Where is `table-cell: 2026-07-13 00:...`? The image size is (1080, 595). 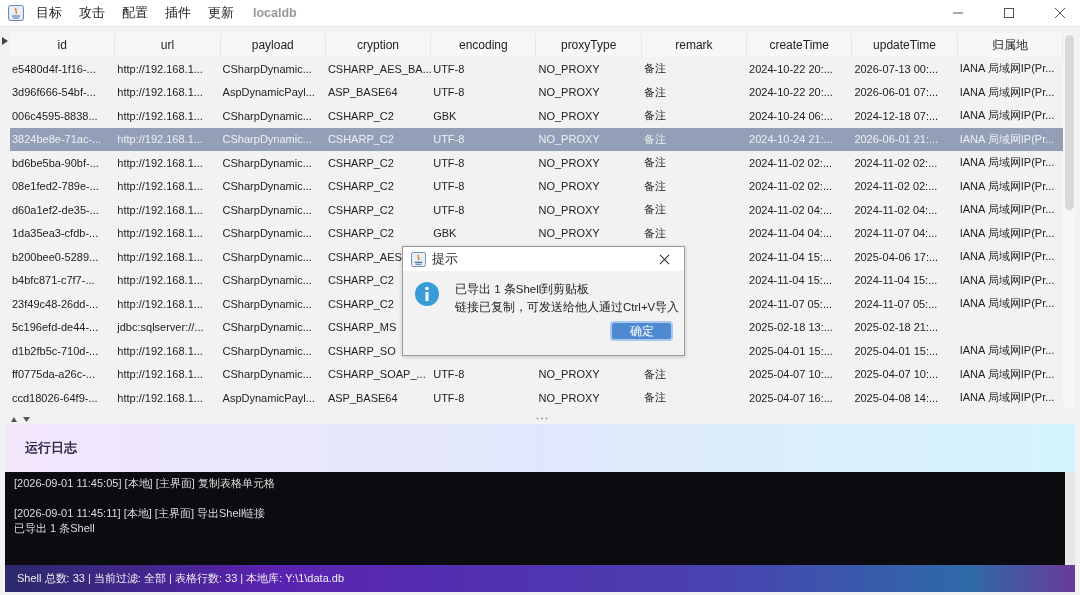 table-cell: 2026-07-13 00:... is located at coordinates (896, 68).